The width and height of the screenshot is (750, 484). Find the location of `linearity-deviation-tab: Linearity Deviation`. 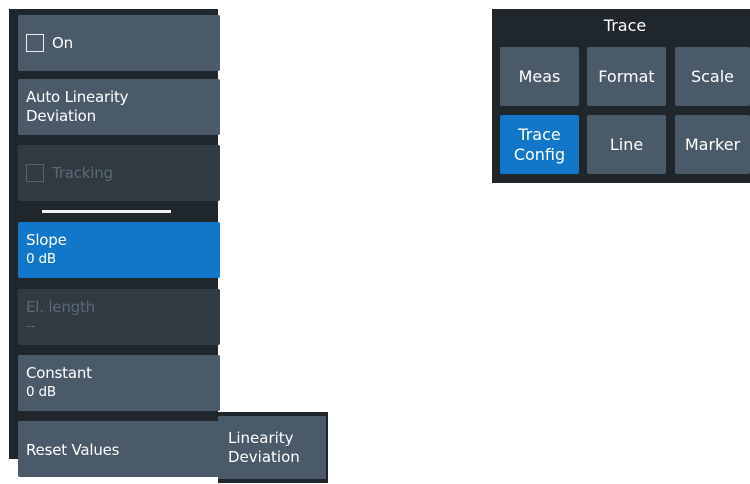

linearity-deviation-tab: Linearity Deviation is located at coordinates (273, 447).